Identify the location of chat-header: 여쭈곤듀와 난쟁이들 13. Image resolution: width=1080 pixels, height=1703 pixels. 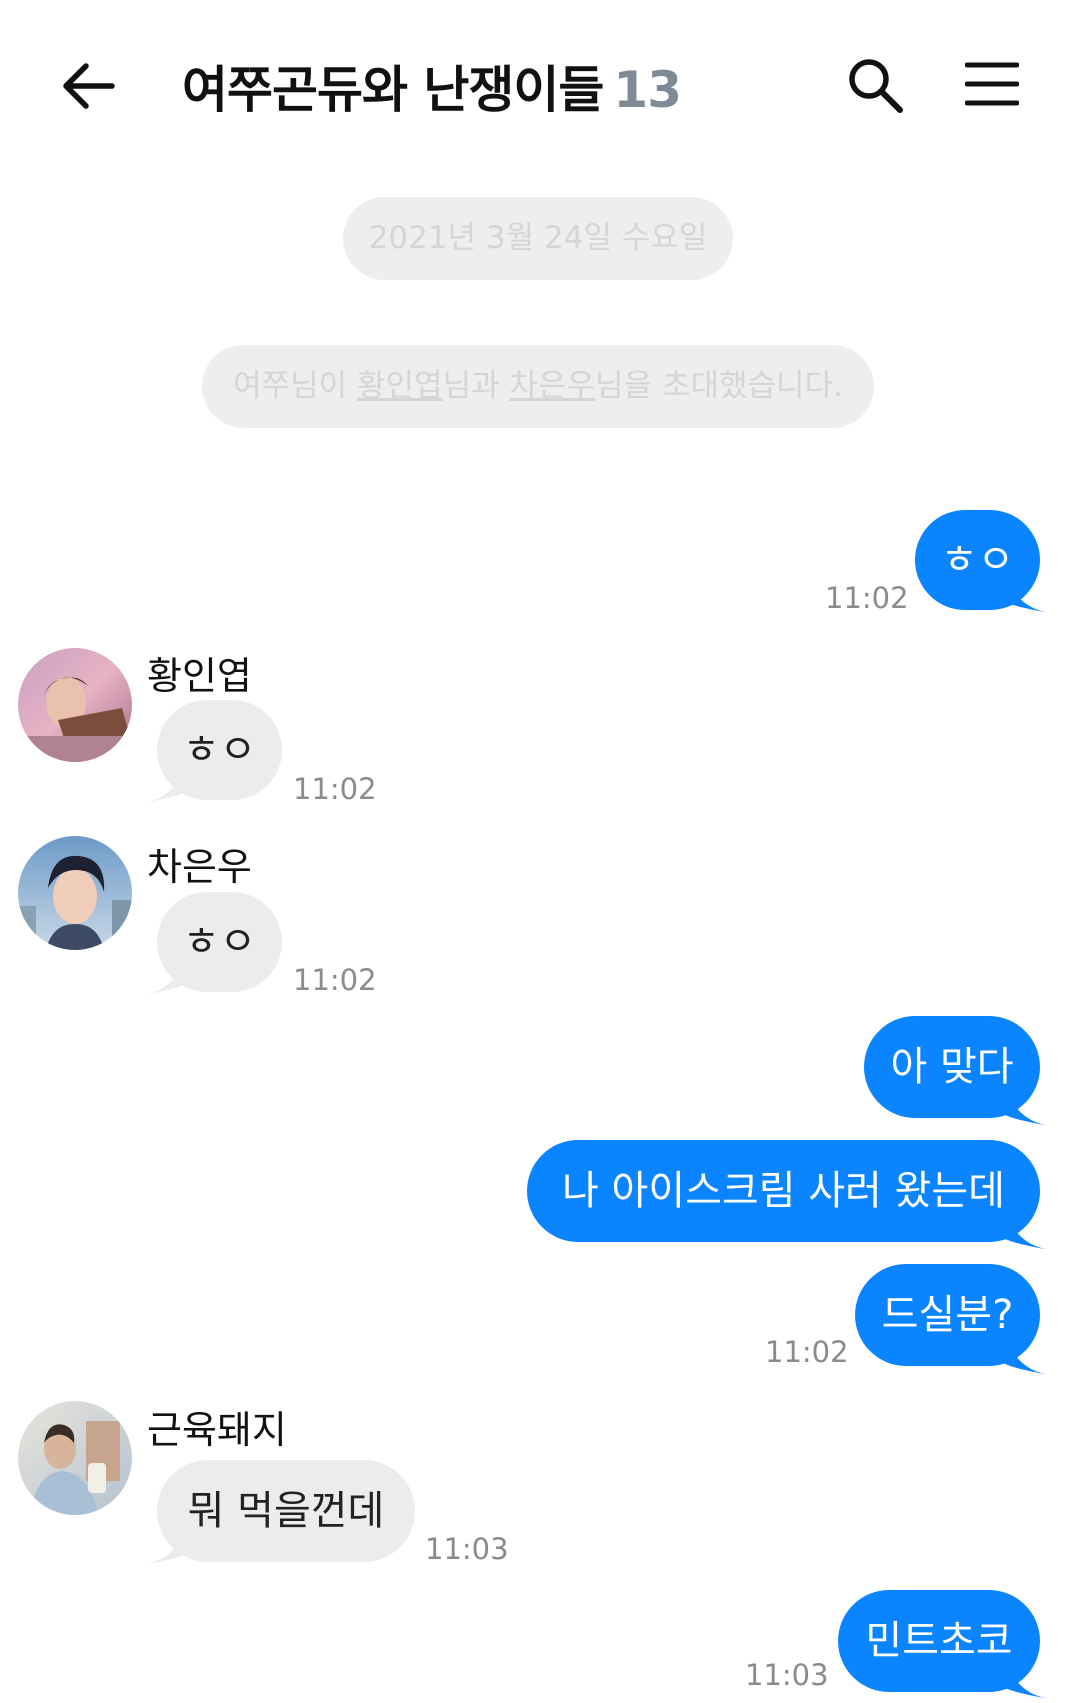
(540, 85).